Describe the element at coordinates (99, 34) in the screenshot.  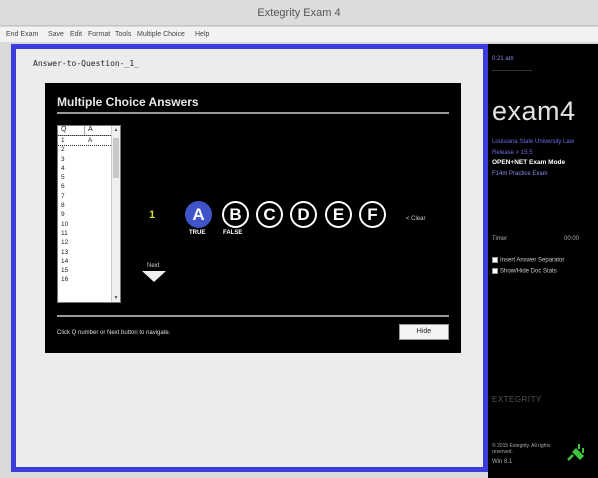
I see `menu-format: Format` at that location.